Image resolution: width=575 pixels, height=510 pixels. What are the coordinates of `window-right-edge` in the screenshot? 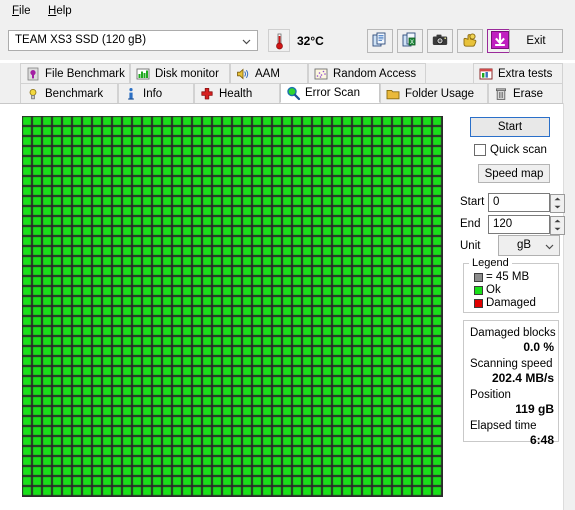 It's located at (569, 306).